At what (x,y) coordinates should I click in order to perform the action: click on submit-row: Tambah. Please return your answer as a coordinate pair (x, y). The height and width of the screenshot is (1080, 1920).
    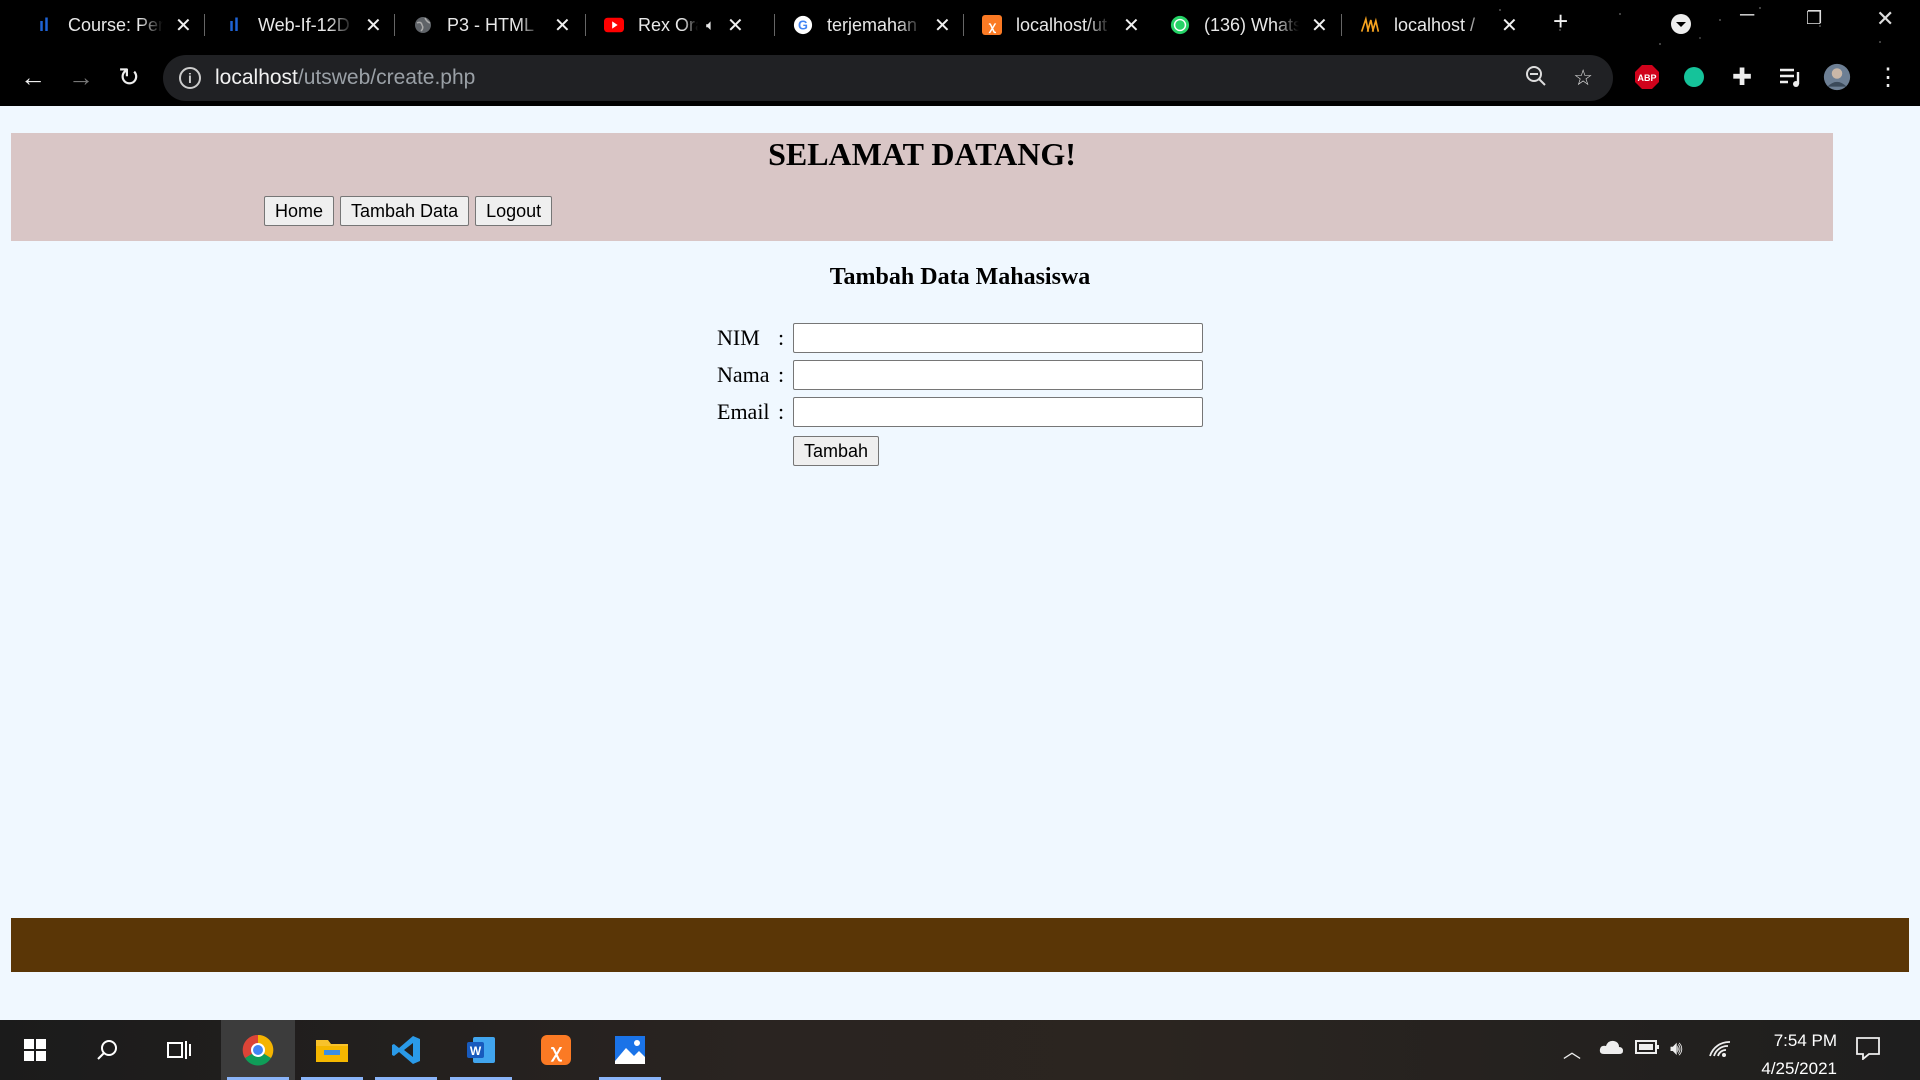
    Looking at the image, I should click on (836, 451).